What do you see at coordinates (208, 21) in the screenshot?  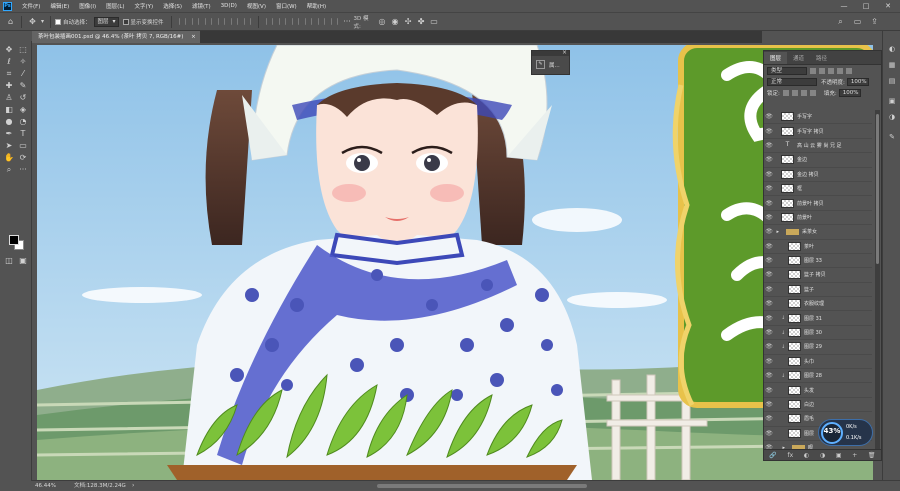 I see `align-right-icon` at bounding box center [208, 21].